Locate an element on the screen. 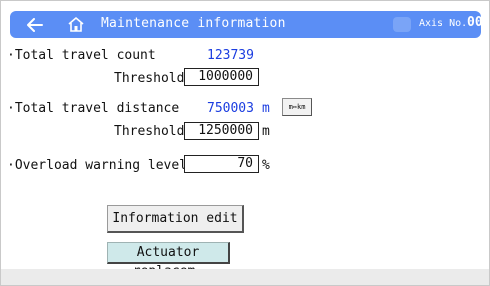  travel-distance-threshold-unit: m is located at coordinates (266, 131).